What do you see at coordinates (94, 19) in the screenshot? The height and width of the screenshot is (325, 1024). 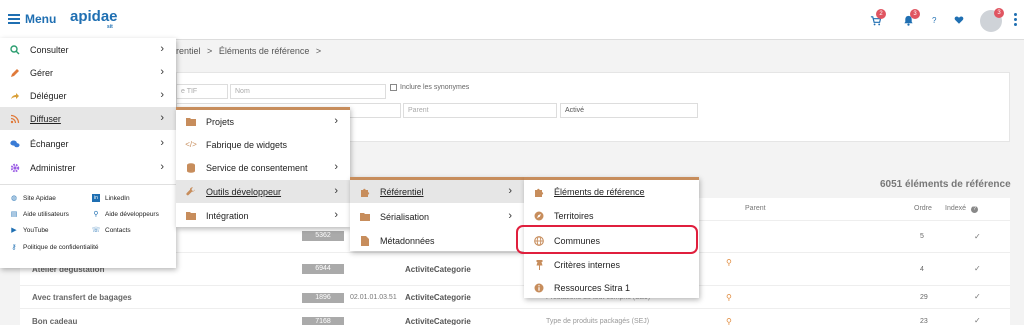 I see `apidae-logo: apidae sit` at bounding box center [94, 19].